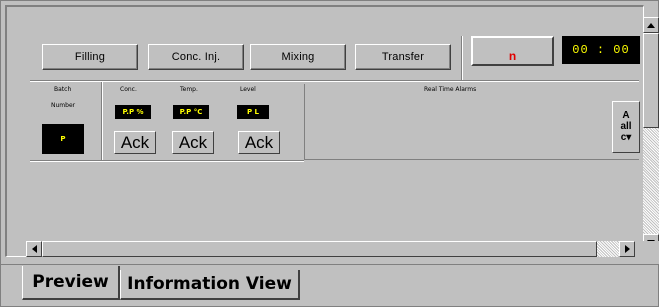 Image resolution: width=659 pixels, height=307 pixels. I want to click on arrow-right-icon, so click(627, 249).